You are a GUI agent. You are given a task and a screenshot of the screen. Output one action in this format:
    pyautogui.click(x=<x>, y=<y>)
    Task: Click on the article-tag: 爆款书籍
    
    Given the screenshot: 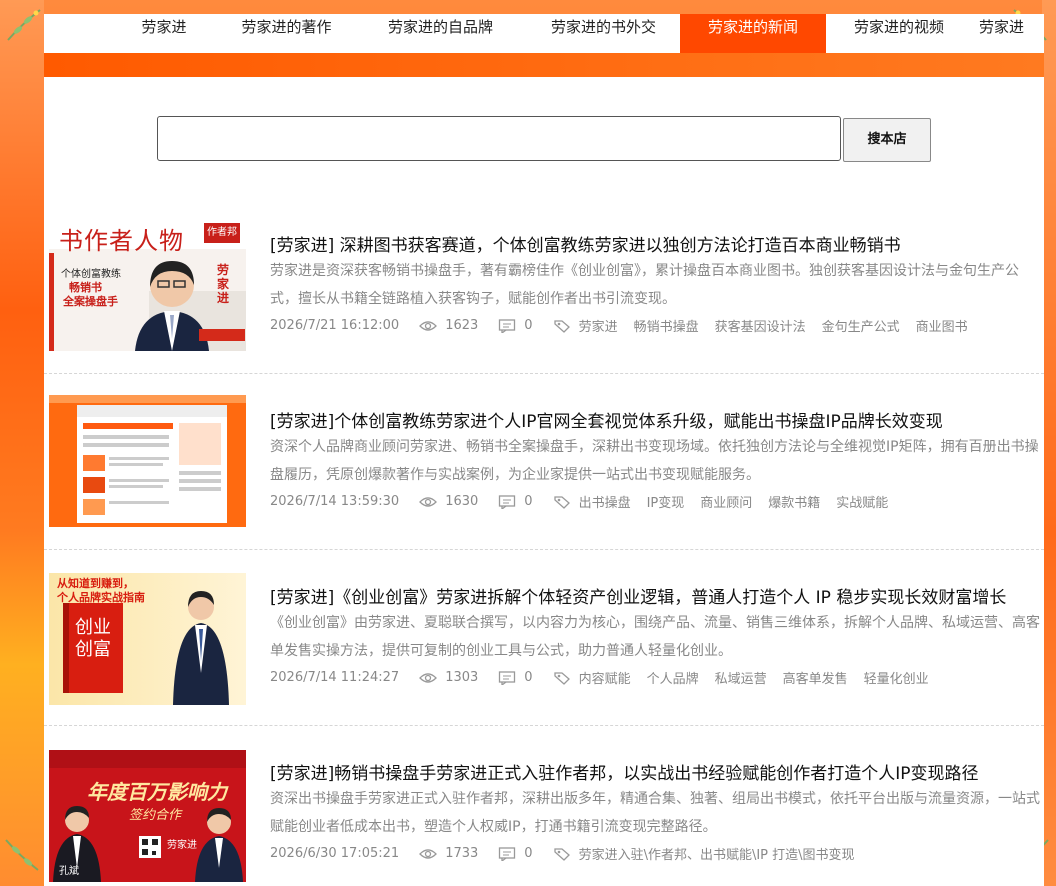 What is the action you would take?
    pyautogui.click(x=794, y=501)
    